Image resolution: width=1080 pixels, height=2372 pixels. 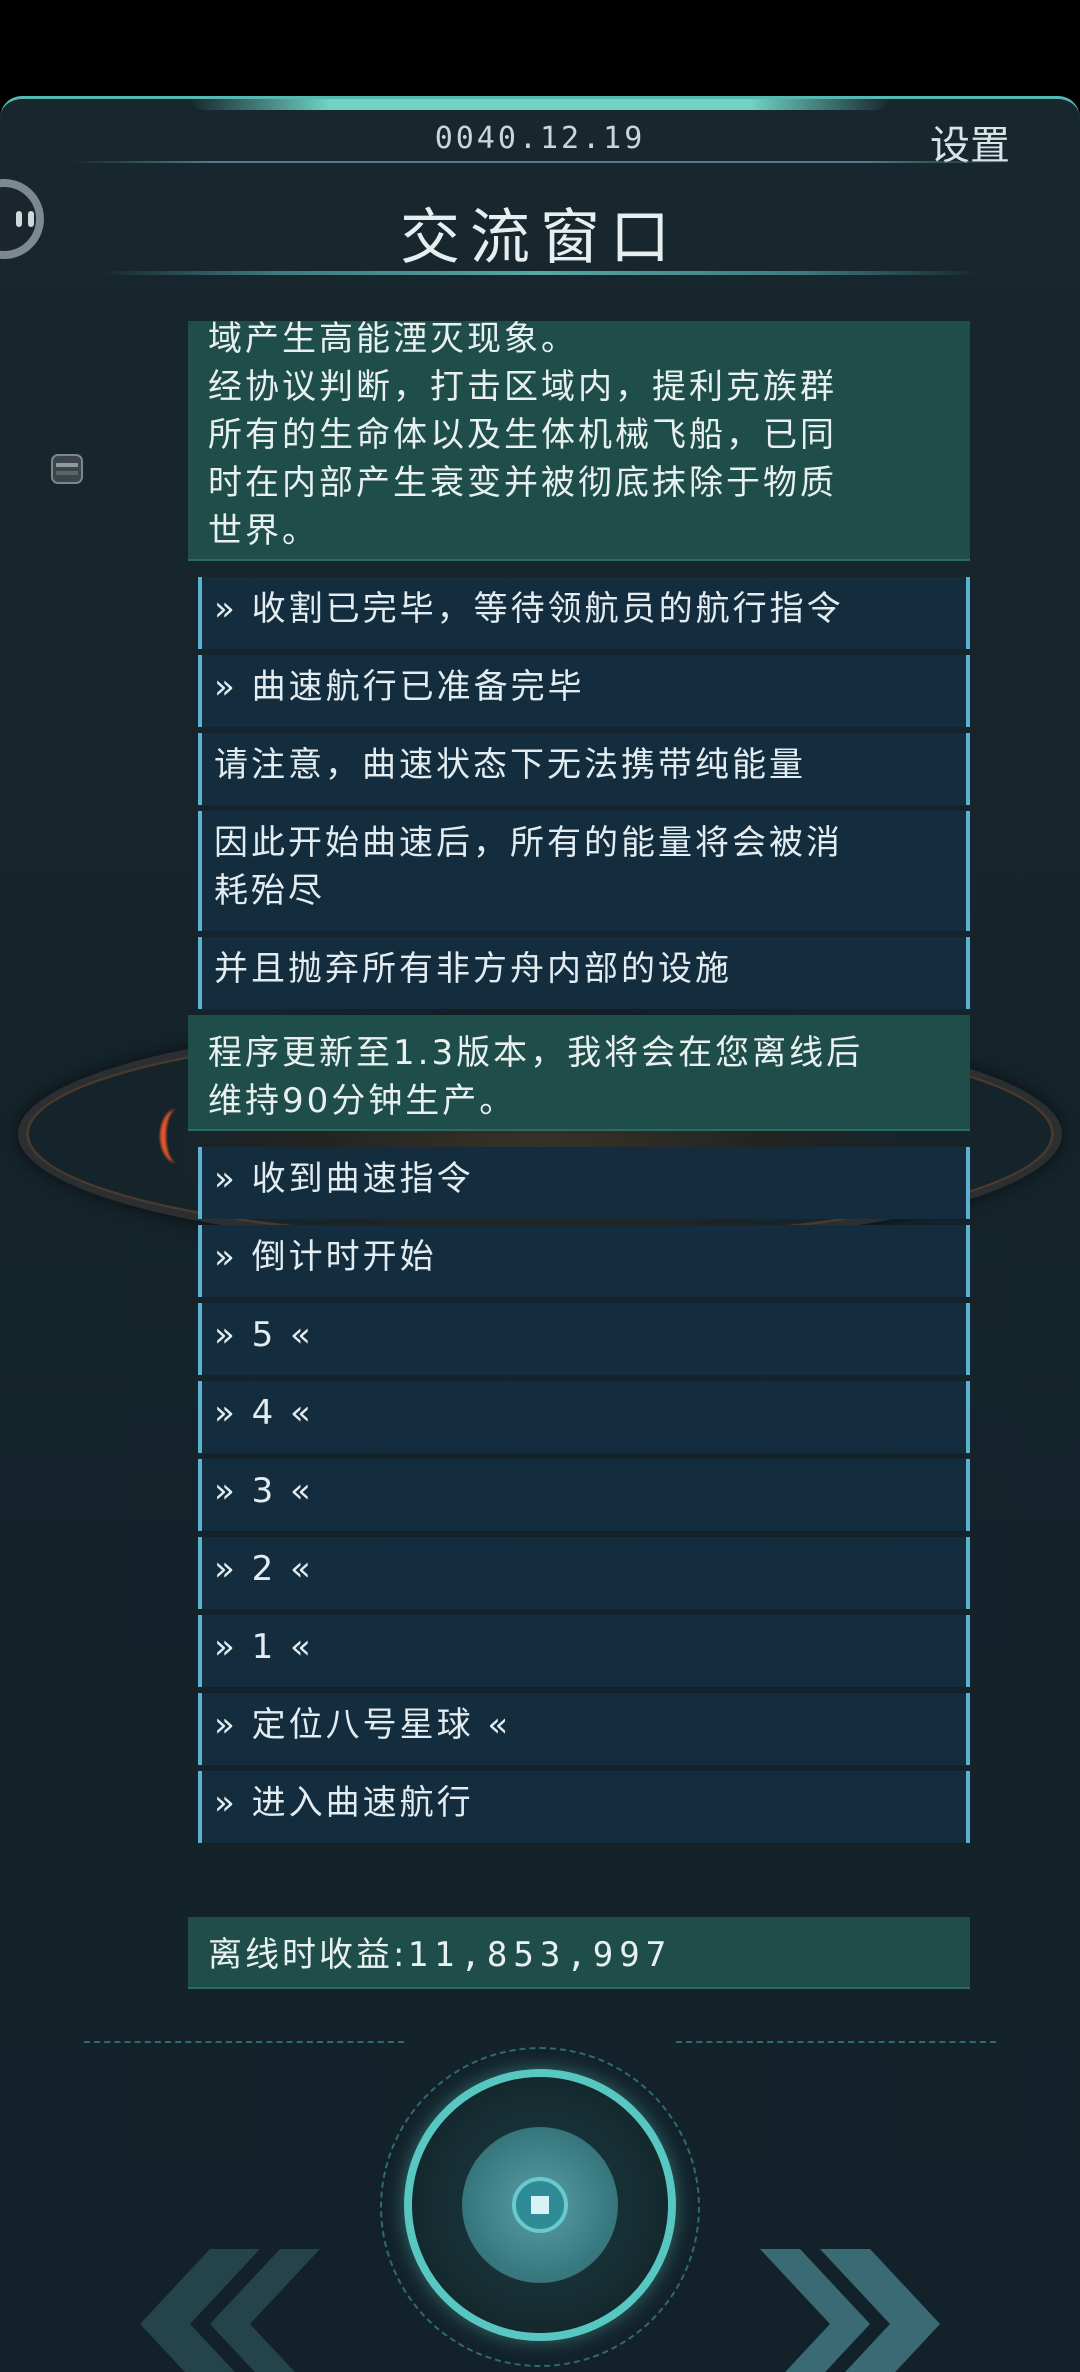 What do you see at coordinates (870, 2305) in the screenshot?
I see `double-chevron-right-icon` at bounding box center [870, 2305].